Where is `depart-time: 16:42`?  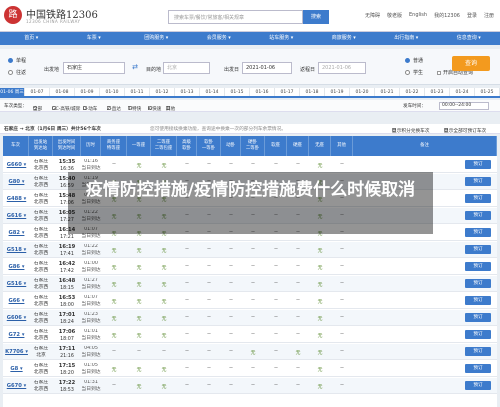 depart-time: 16:42 is located at coordinates (67, 264).